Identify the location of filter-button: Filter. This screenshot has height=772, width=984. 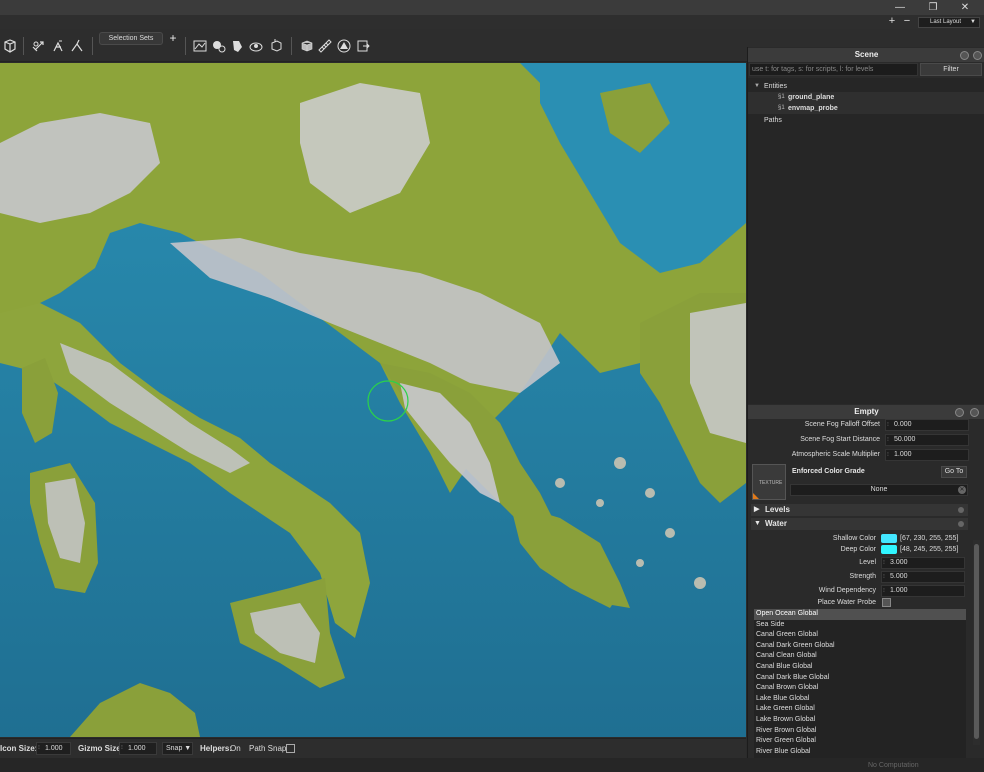
(951, 69).